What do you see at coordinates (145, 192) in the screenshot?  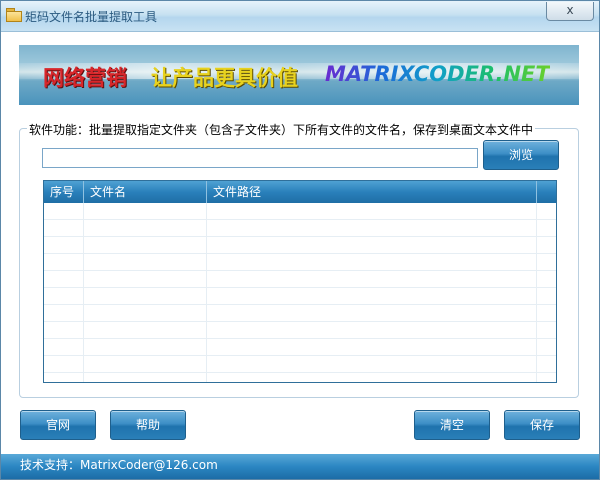 I see `column-header-filename: 文件名` at bounding box center [145, 192].